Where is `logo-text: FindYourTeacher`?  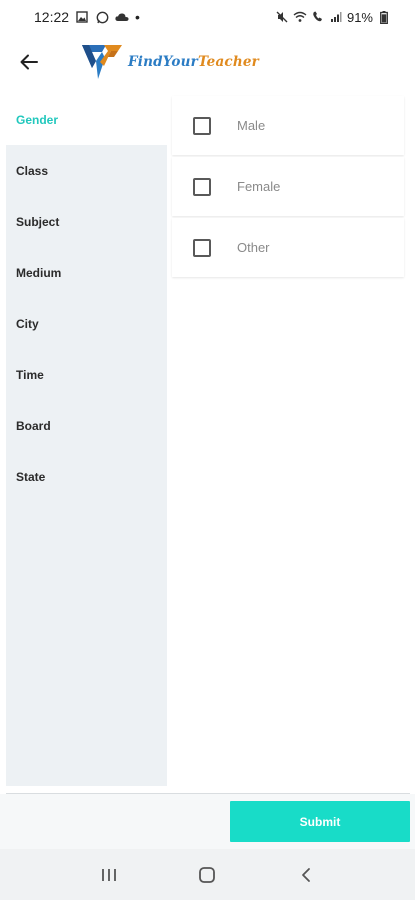 logo-text: FindYourTeacher is located at coordinates (193, 62).